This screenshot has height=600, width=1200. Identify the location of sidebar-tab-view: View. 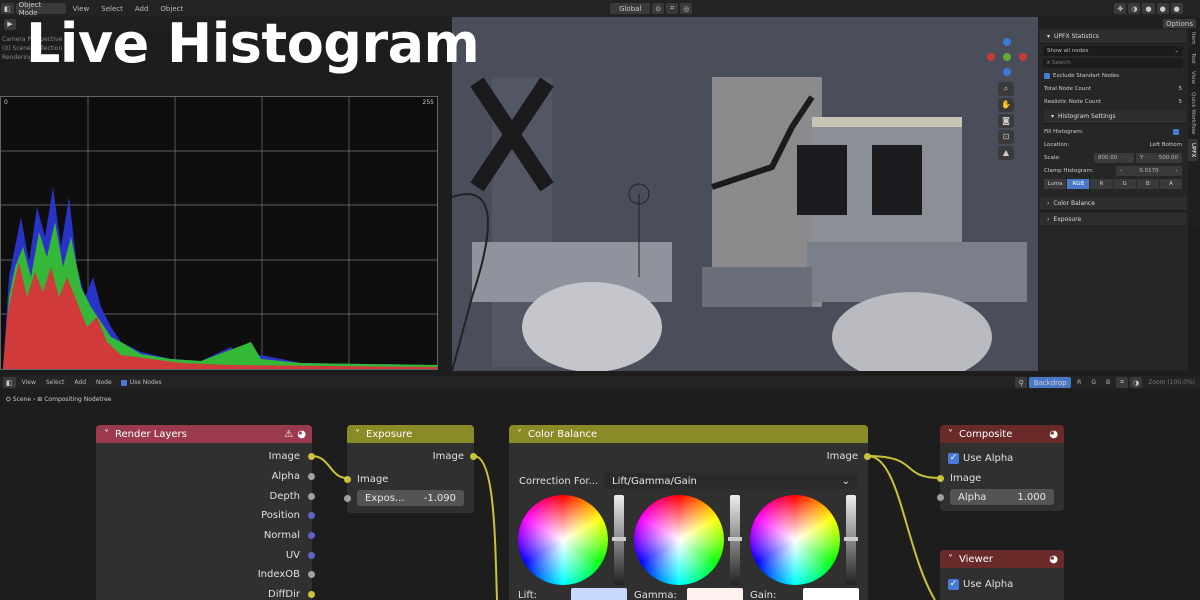
(1193, 77).